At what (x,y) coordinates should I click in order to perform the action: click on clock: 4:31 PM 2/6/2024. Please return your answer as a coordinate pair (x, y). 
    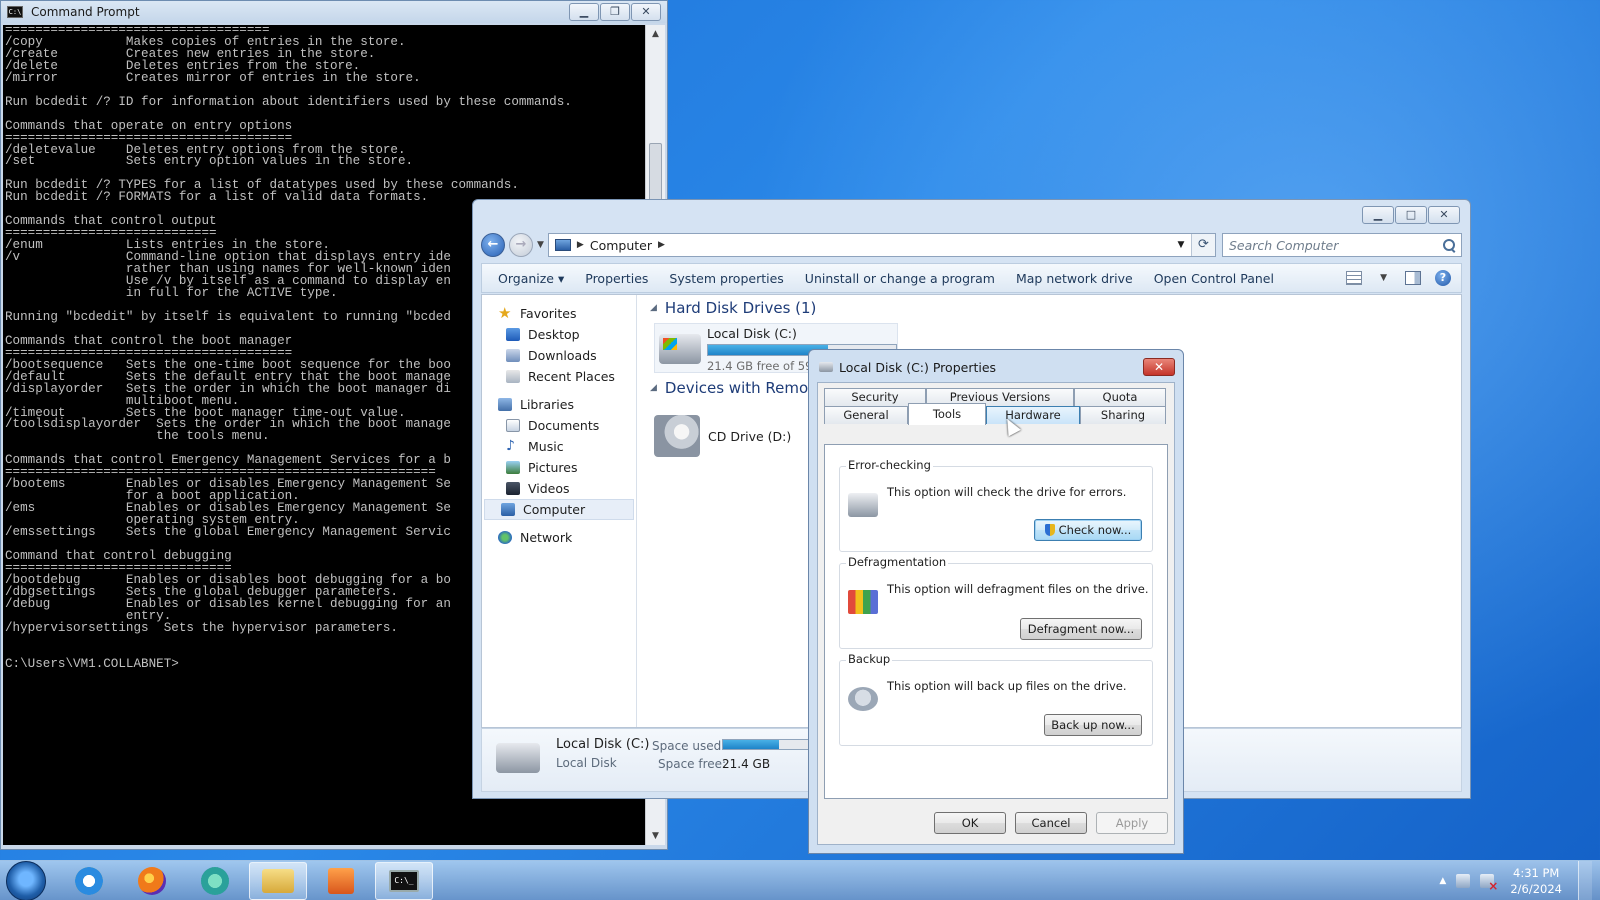
    Looking at the image, I should click on (1536, 881).